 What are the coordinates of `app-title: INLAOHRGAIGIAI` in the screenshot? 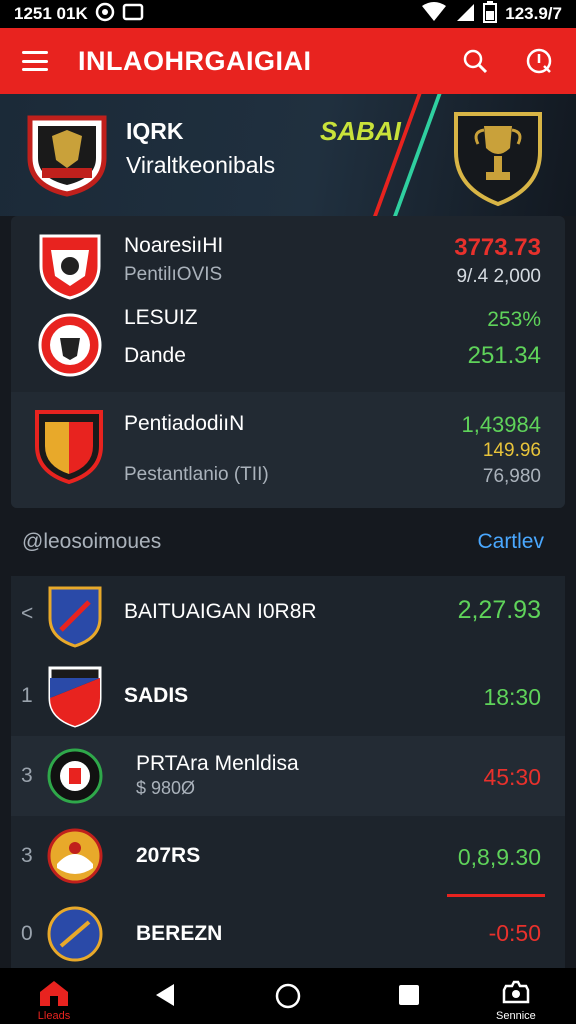 It's located at (195, 60).